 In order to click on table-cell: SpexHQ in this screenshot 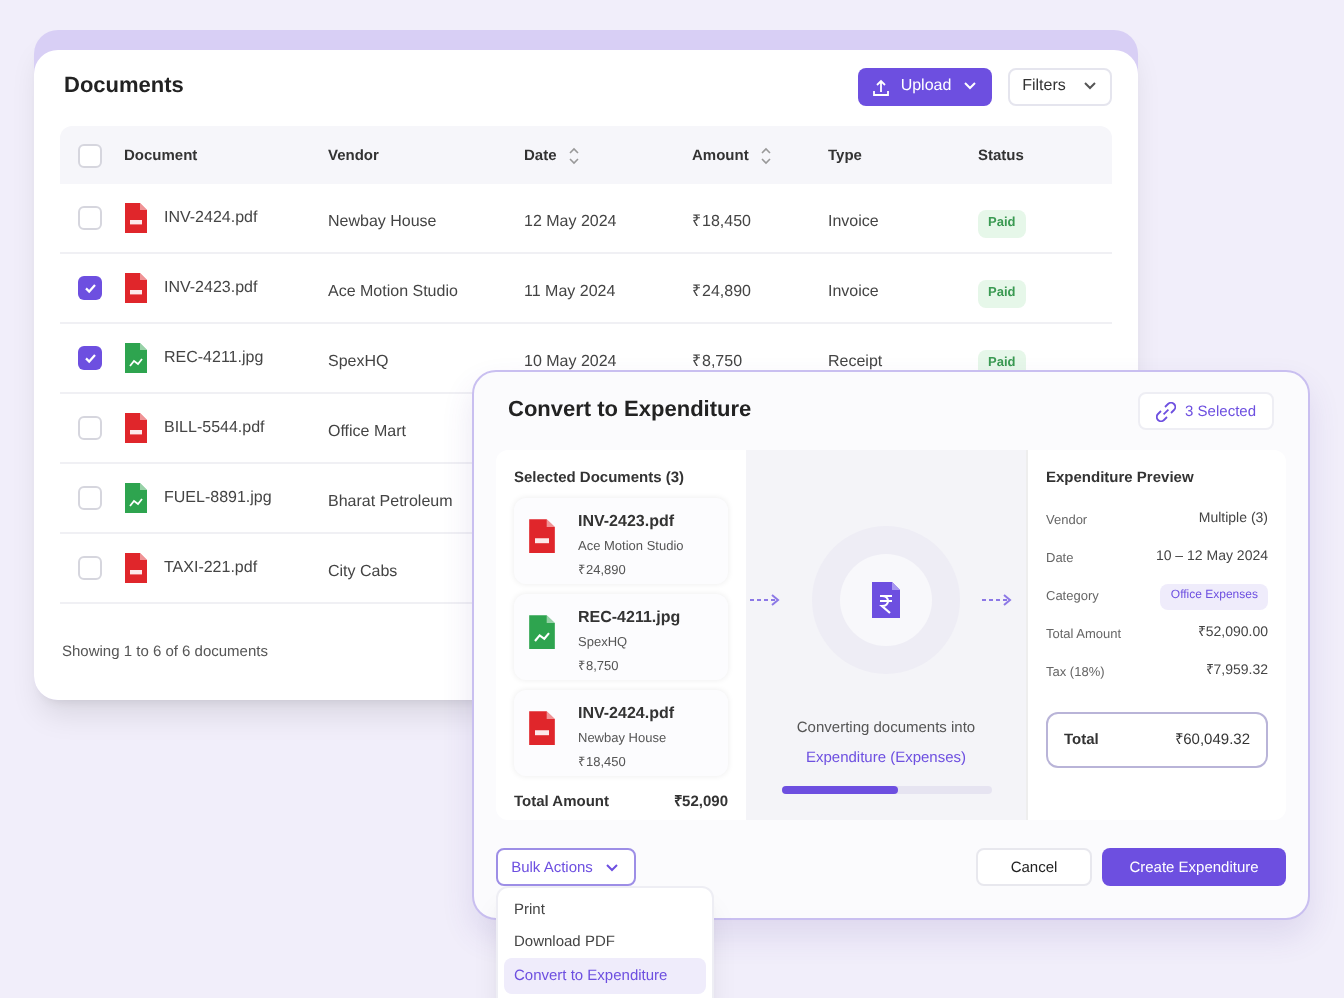, I will do `click(358, 361)`.